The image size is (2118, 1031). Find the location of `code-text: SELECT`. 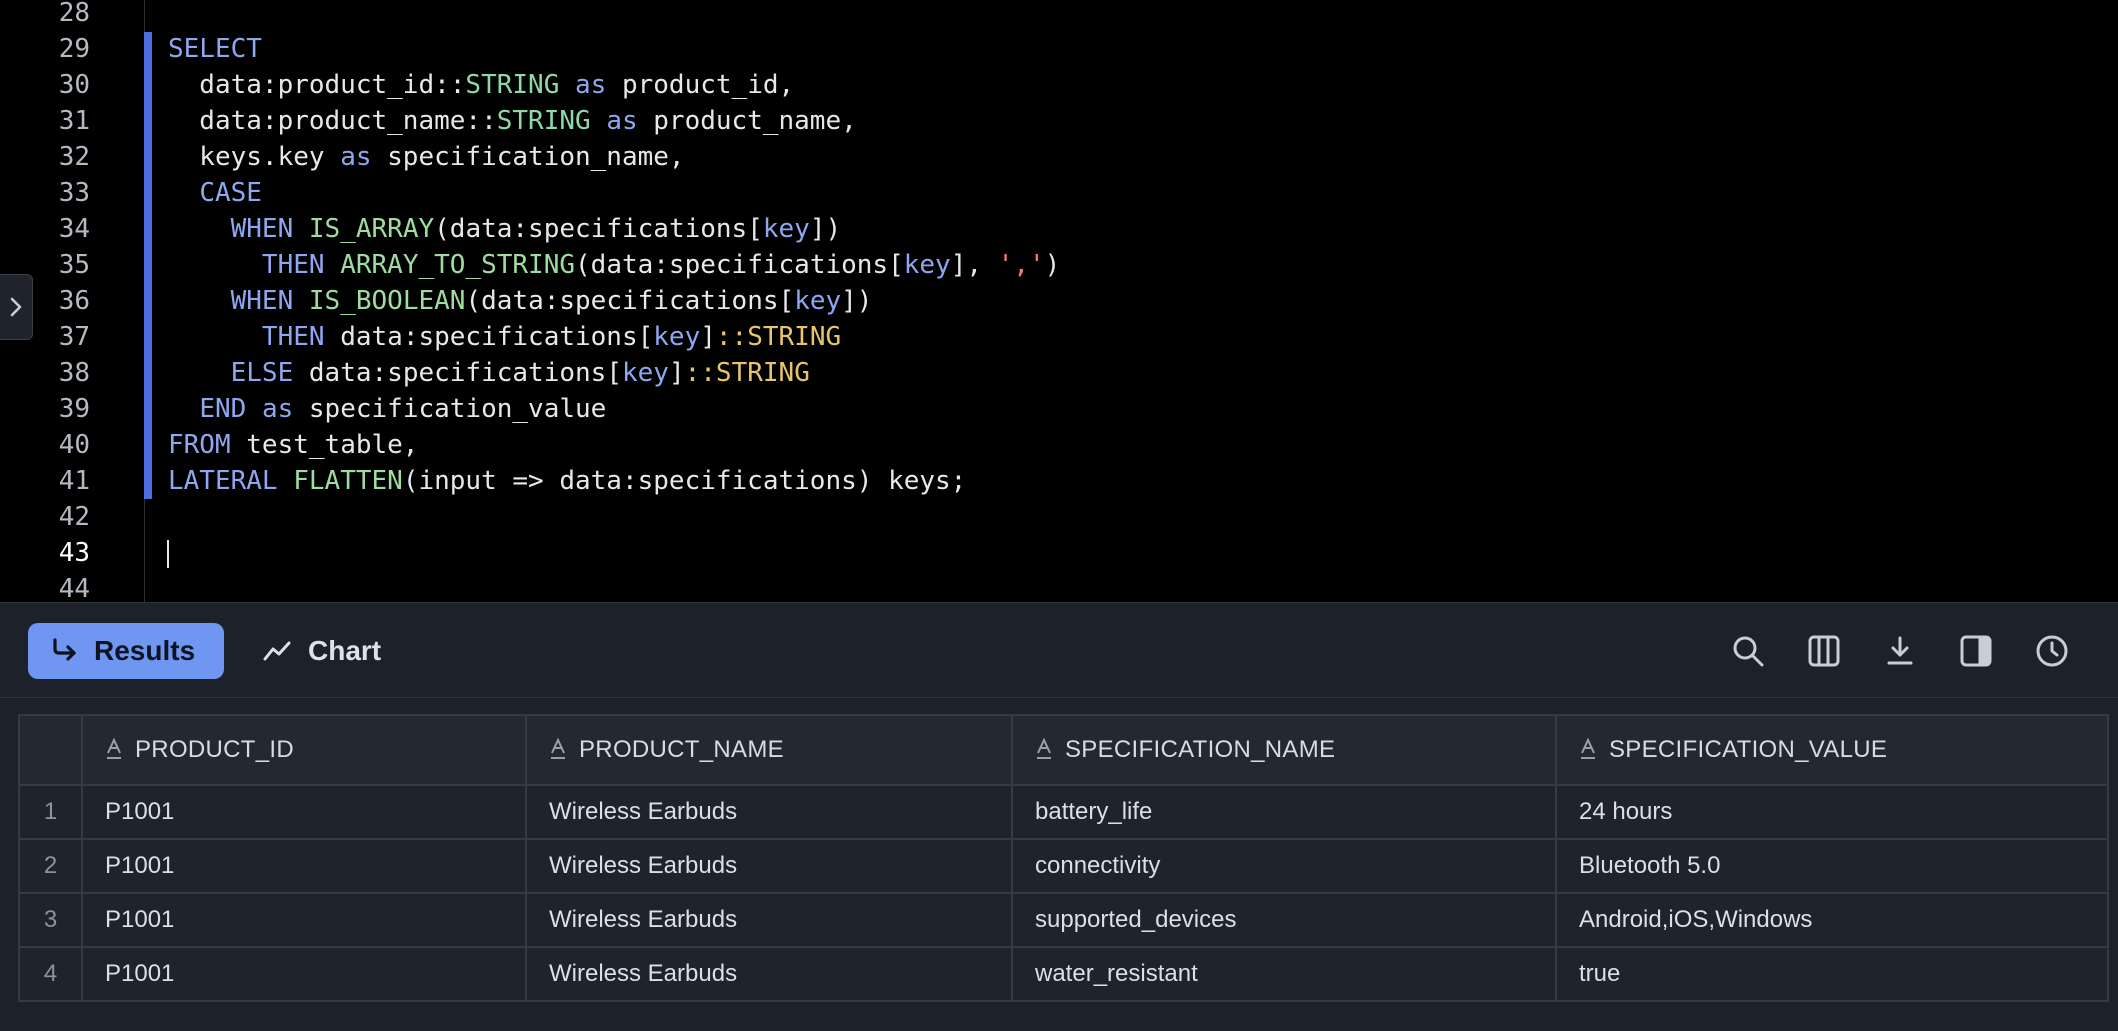

code-text: SELECT is located at coordinates (215, 49).